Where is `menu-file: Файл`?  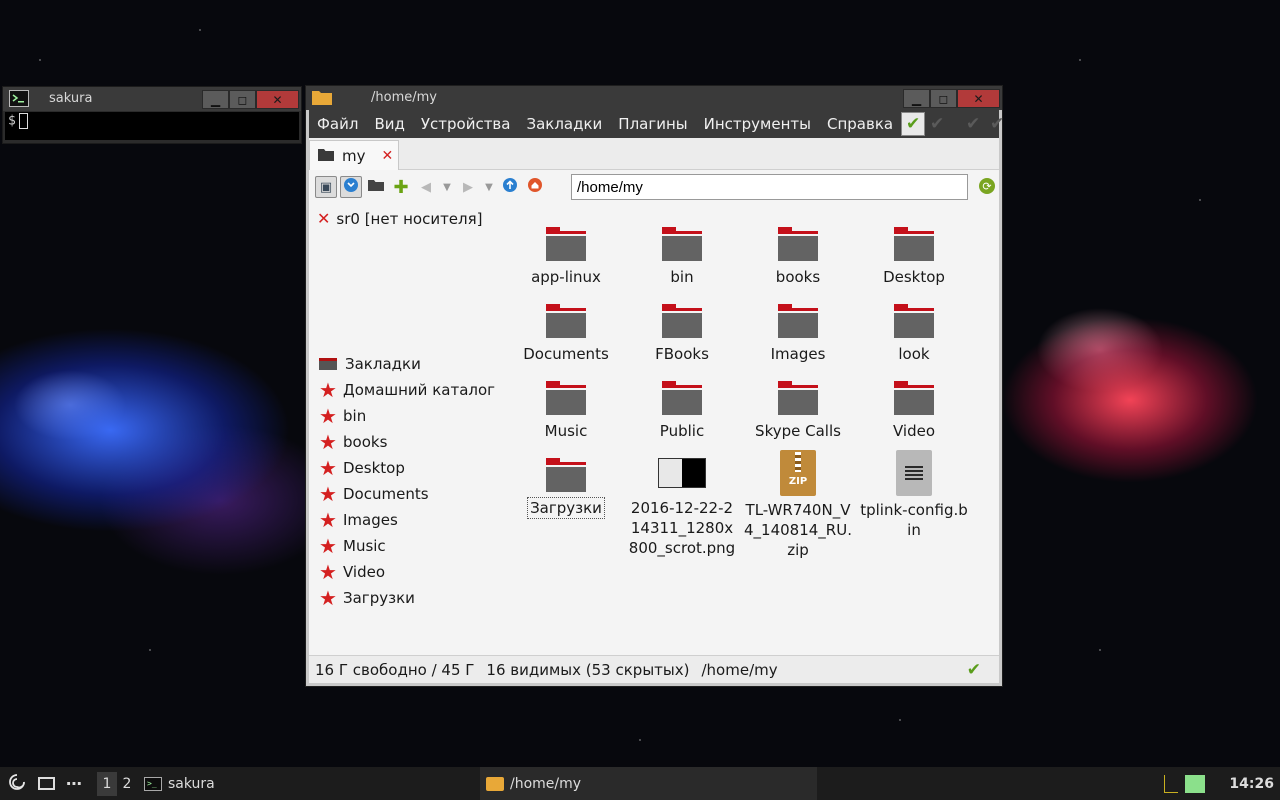 menu-file: Файл is located at coordinates (337, 124).